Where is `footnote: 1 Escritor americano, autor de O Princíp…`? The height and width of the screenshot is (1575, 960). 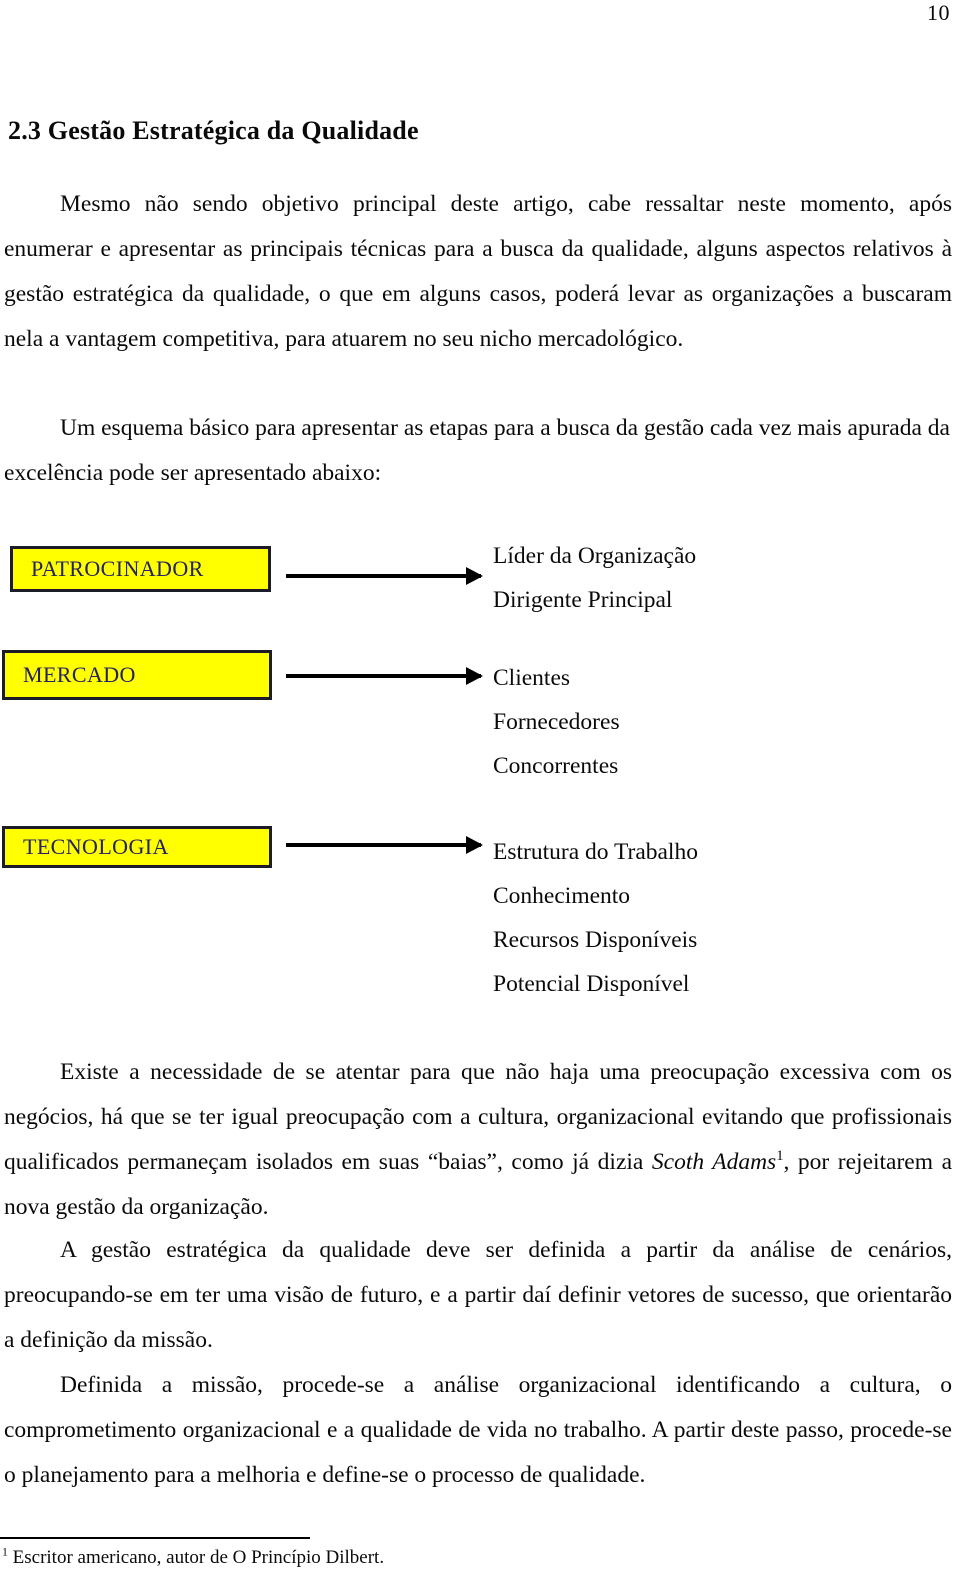
footnote: 1 Escritor americano, autor de O Princíp… is located at coordinates (193, 1558).